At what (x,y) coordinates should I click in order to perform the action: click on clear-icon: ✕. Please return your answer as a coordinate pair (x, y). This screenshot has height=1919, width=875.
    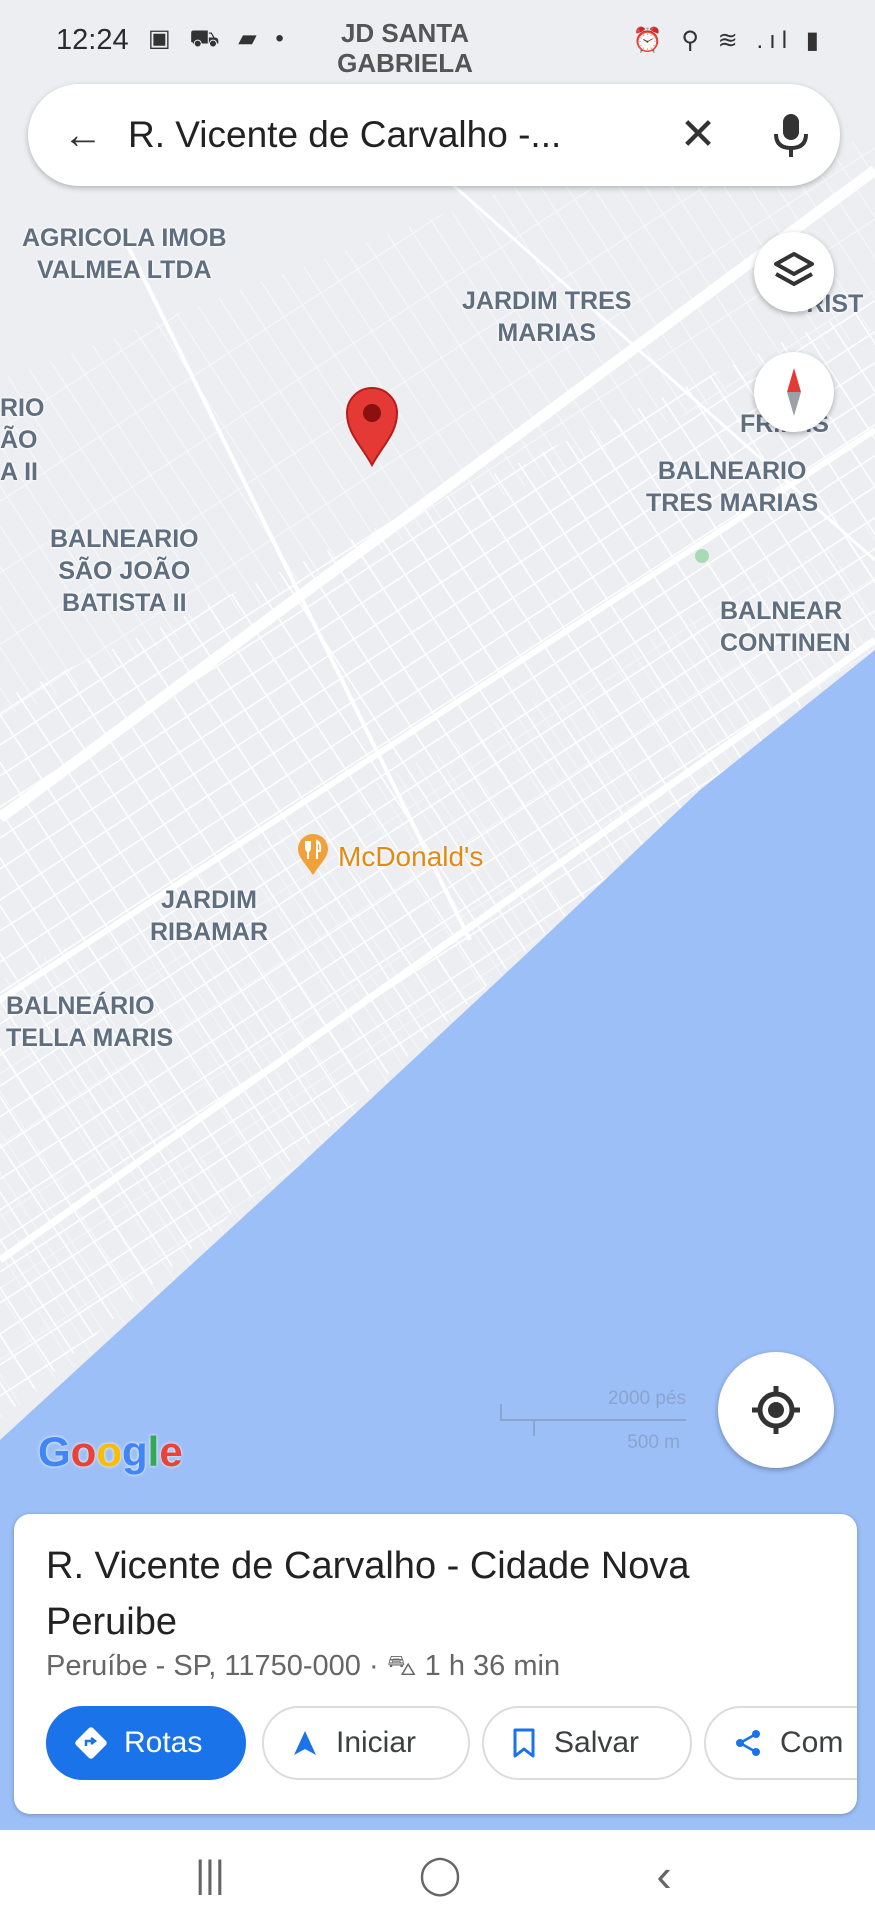
    Looking at the image, I should click on (698, 135).